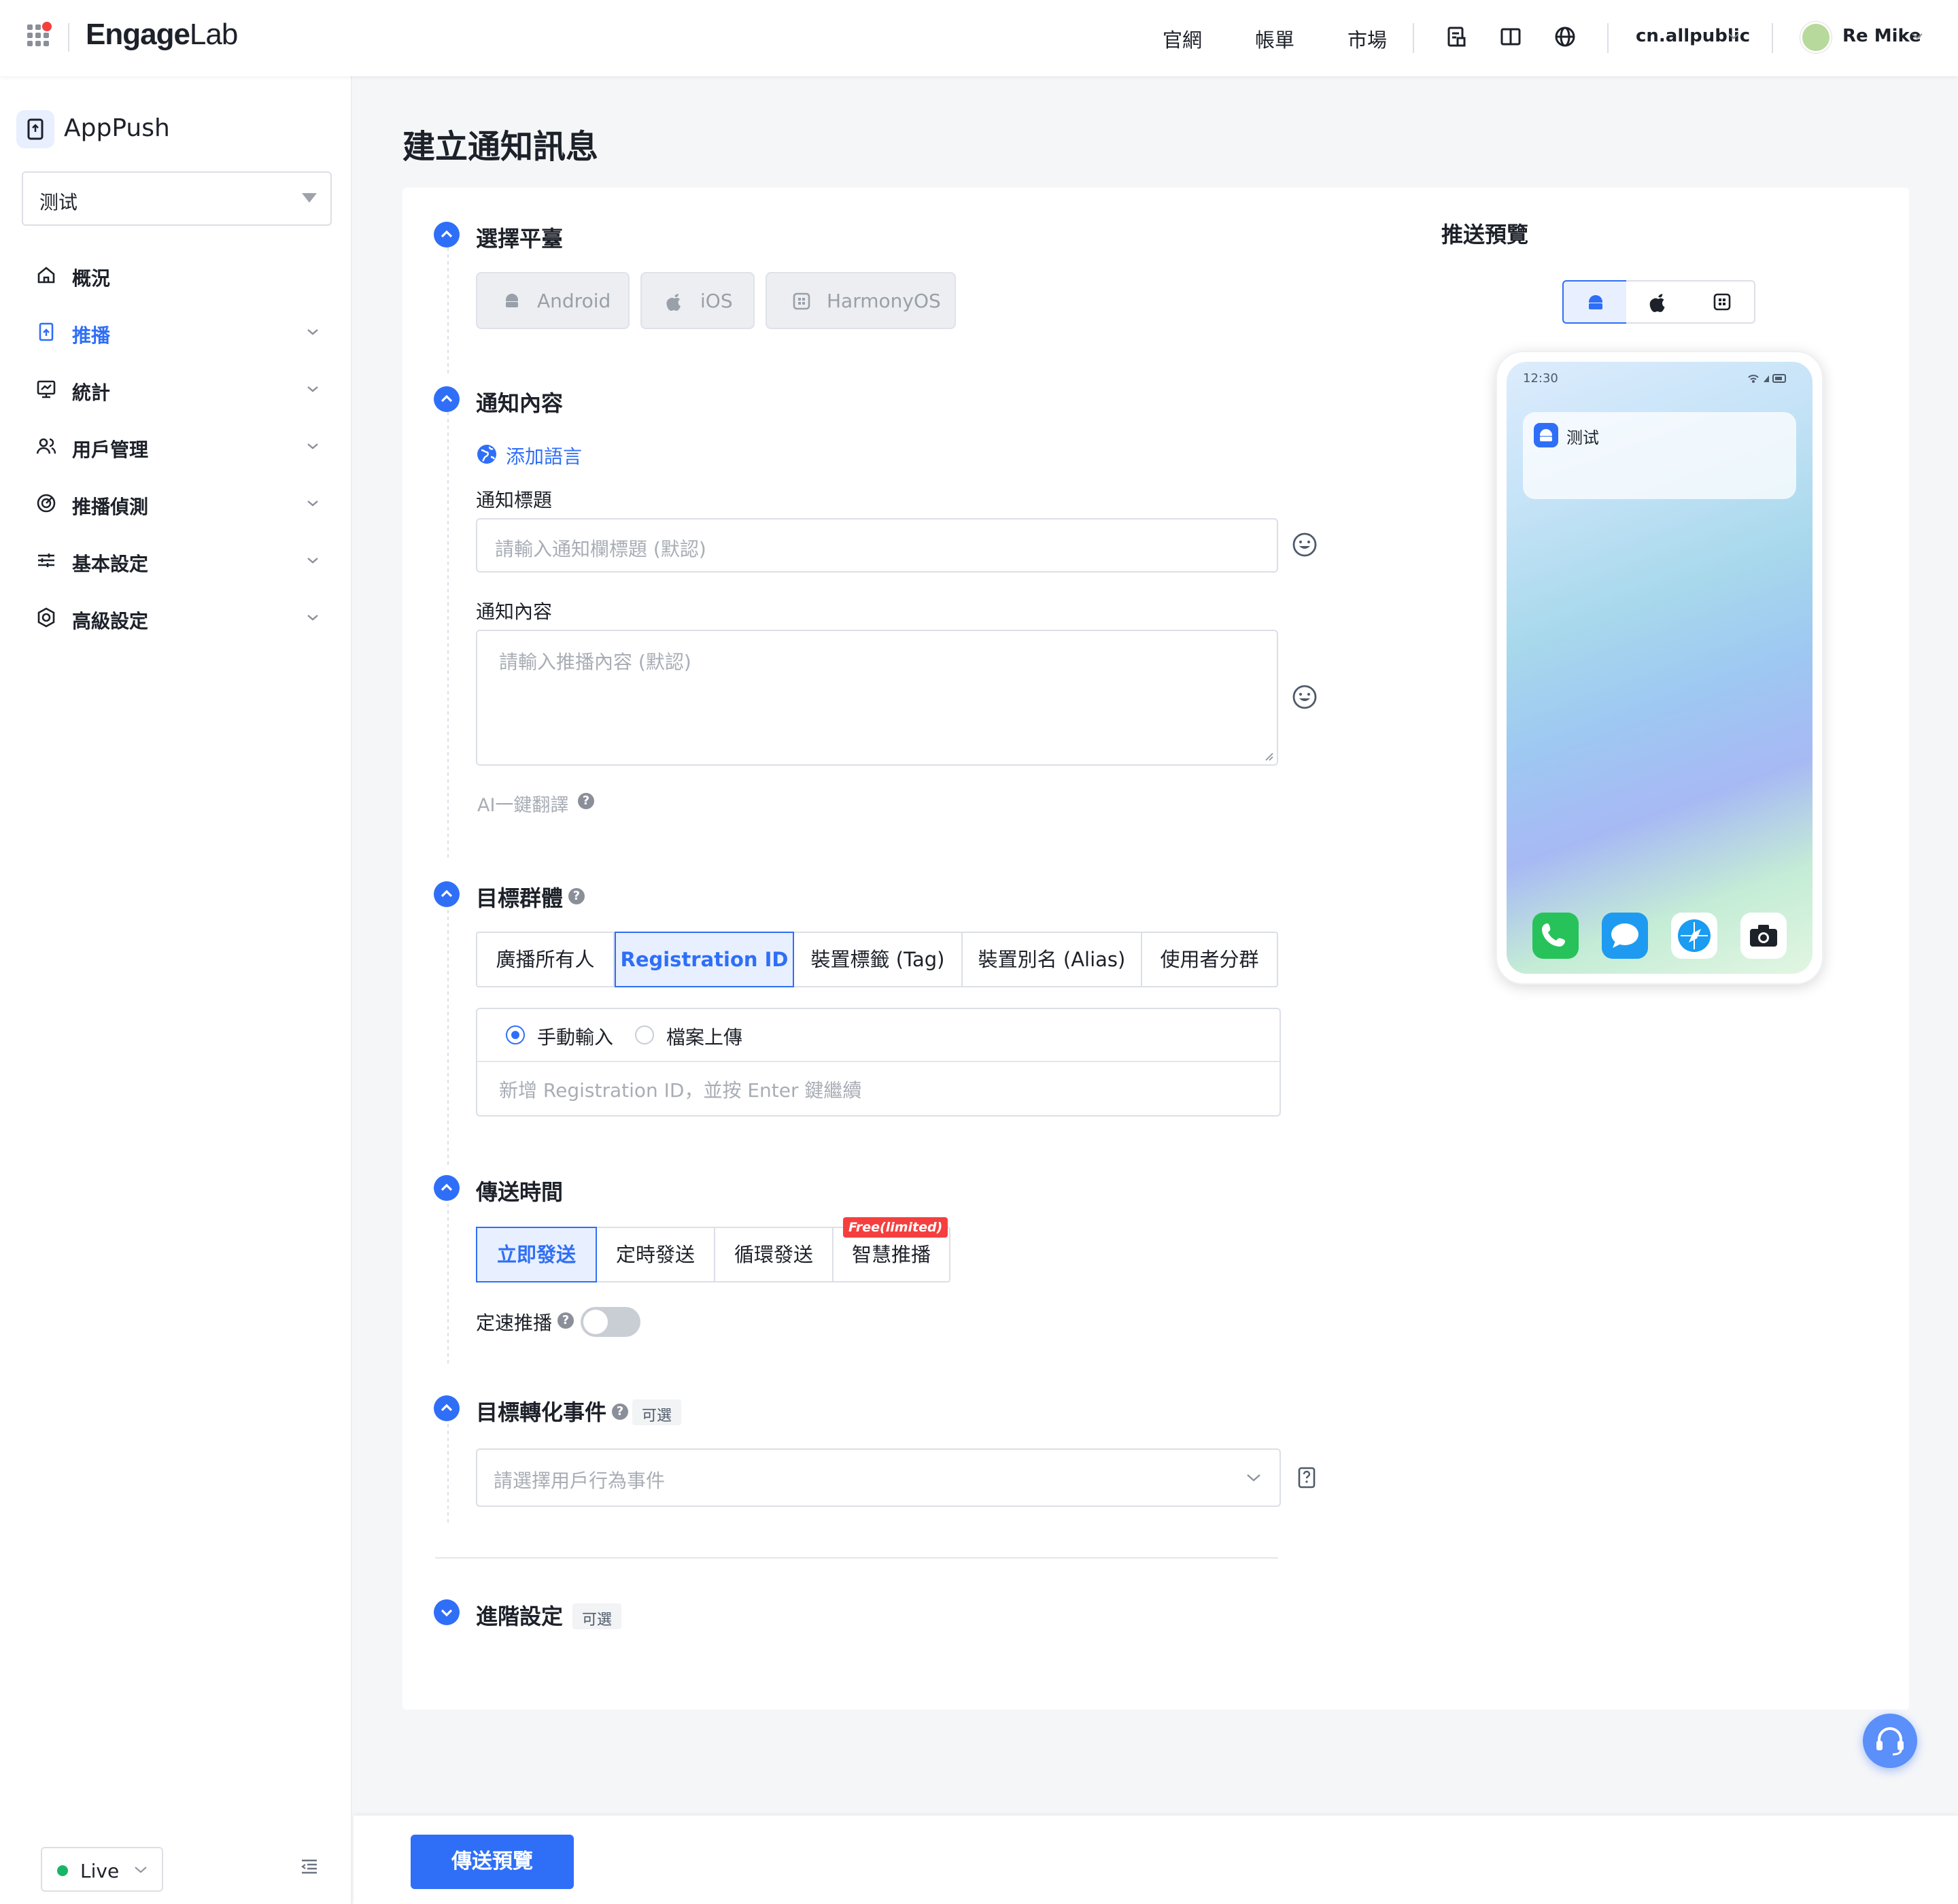  Describe the element at coordinates (1456, 37) in the screenshot. I see `document-icon` at that location.